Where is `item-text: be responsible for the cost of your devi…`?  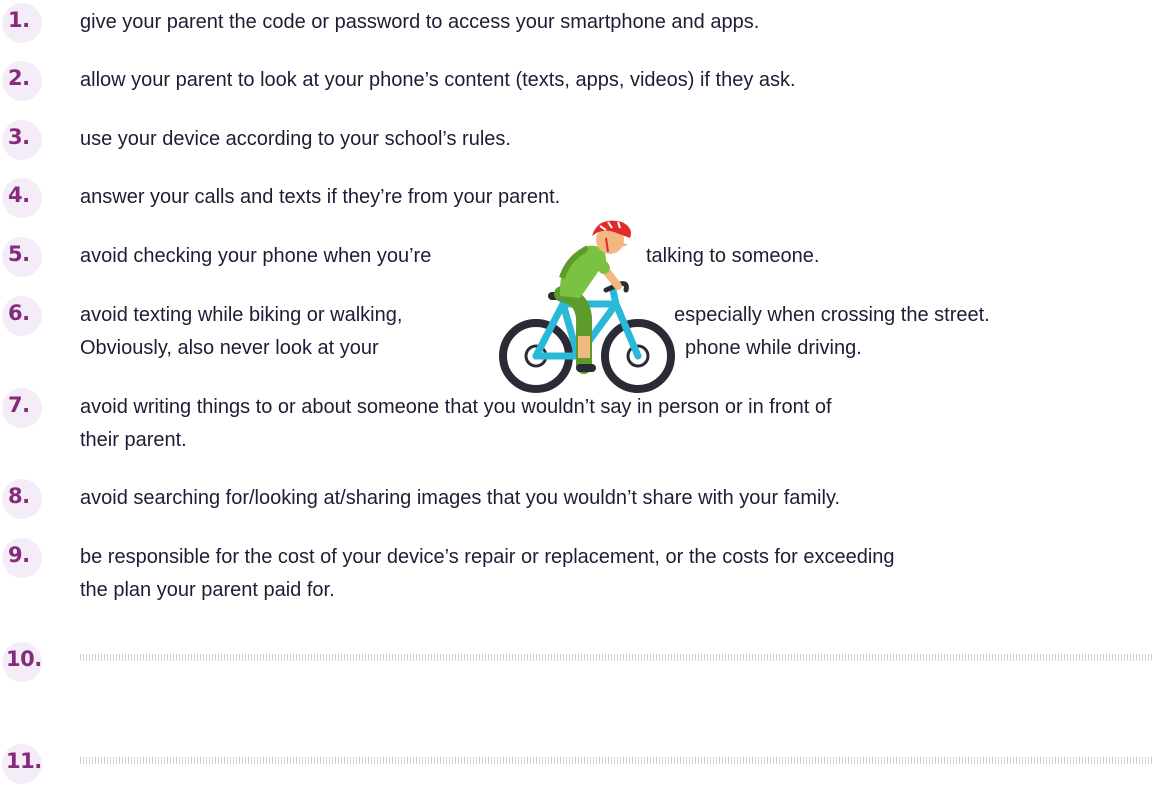
item-text: be responsible for the cost of your devi… is located at coordinates (487, 557).